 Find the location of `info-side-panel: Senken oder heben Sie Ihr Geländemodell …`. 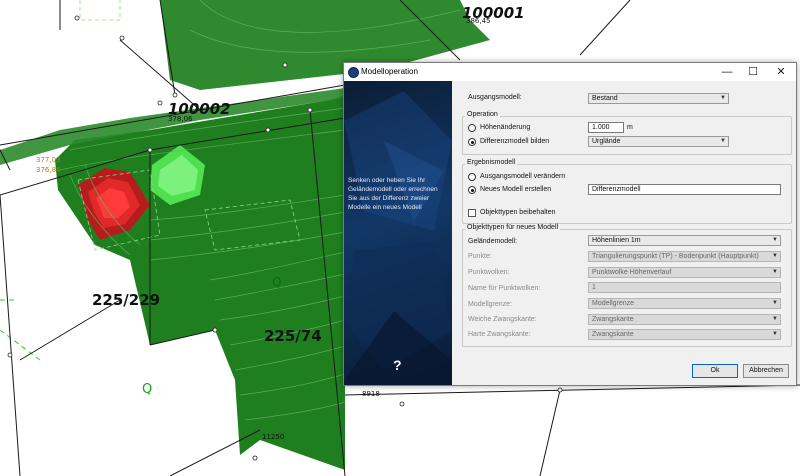

info-side-panel: Senken oder heben Sie Ihr Geländemodell … is located at coordinates (398, 233).